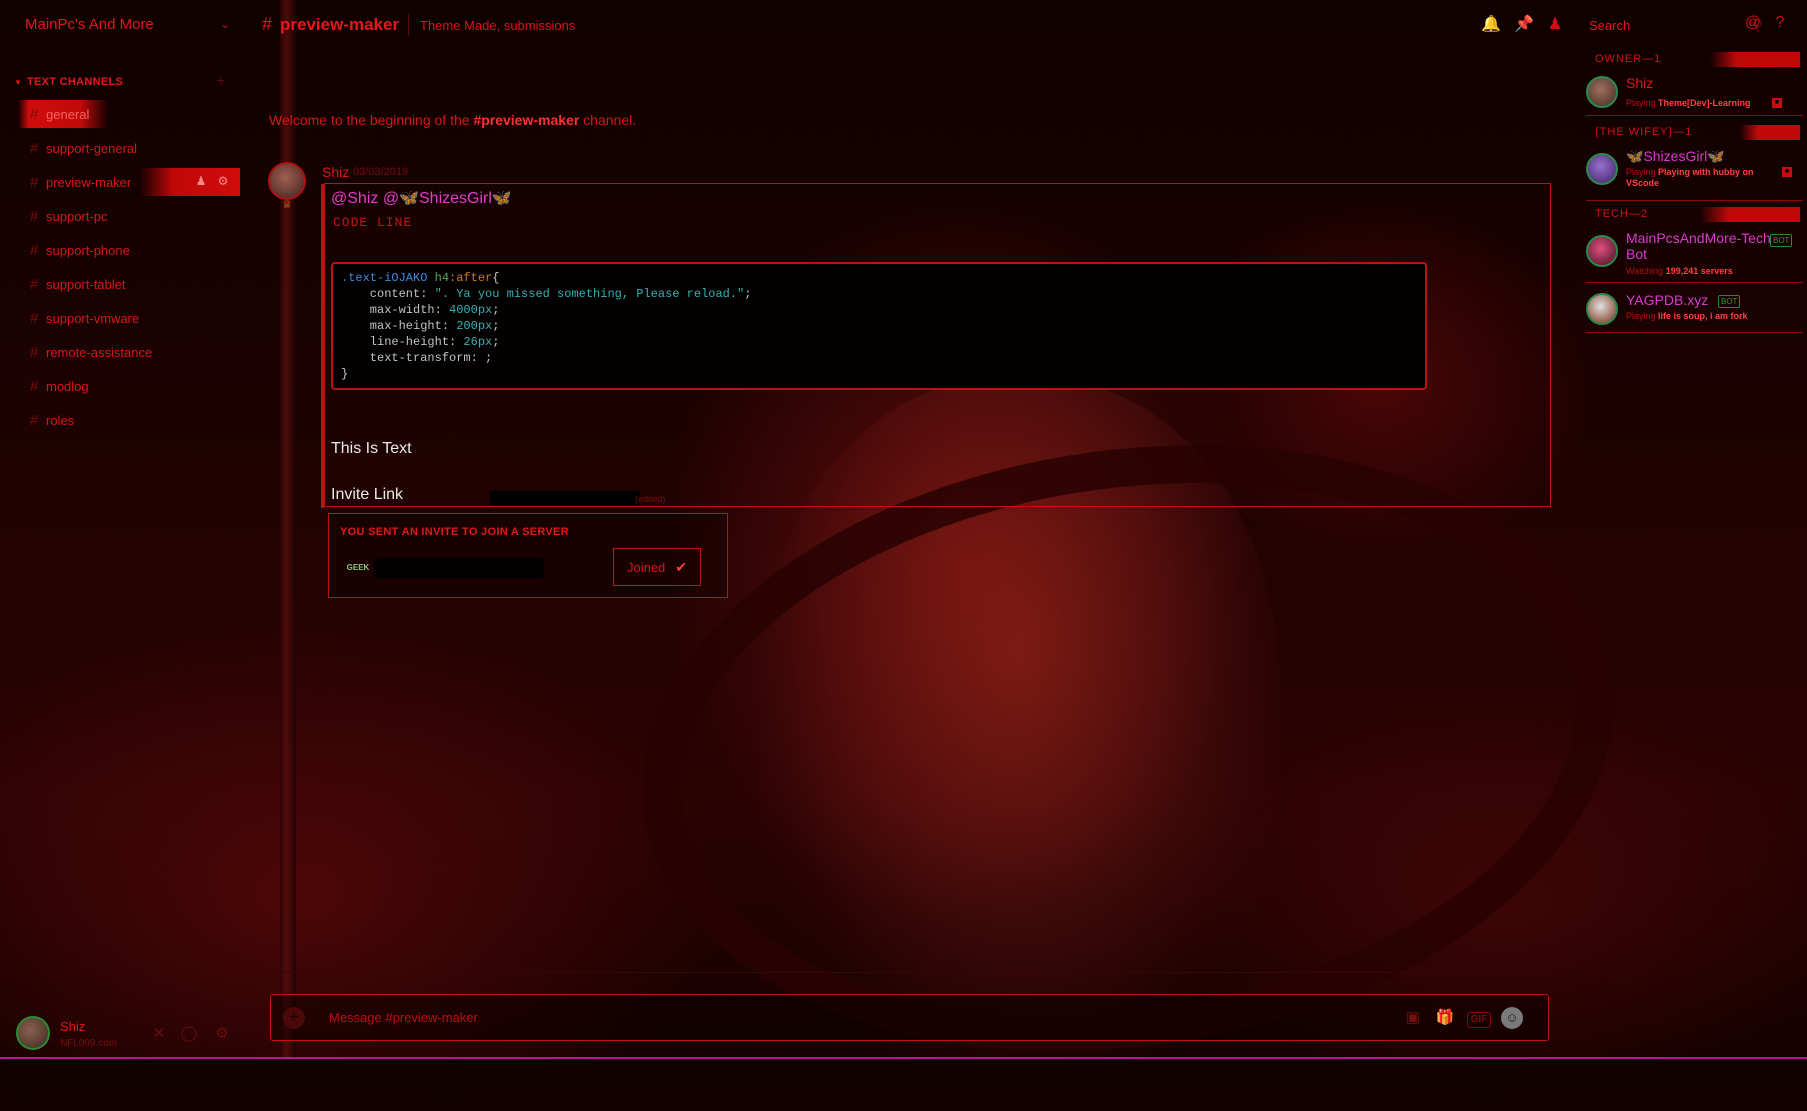 This screenshot has width=1807, height=1111. Describe the element at coordinates (129, 284) in the screenshot. I see `sidebar-item-support-tablet: # support-tablet` at that location.